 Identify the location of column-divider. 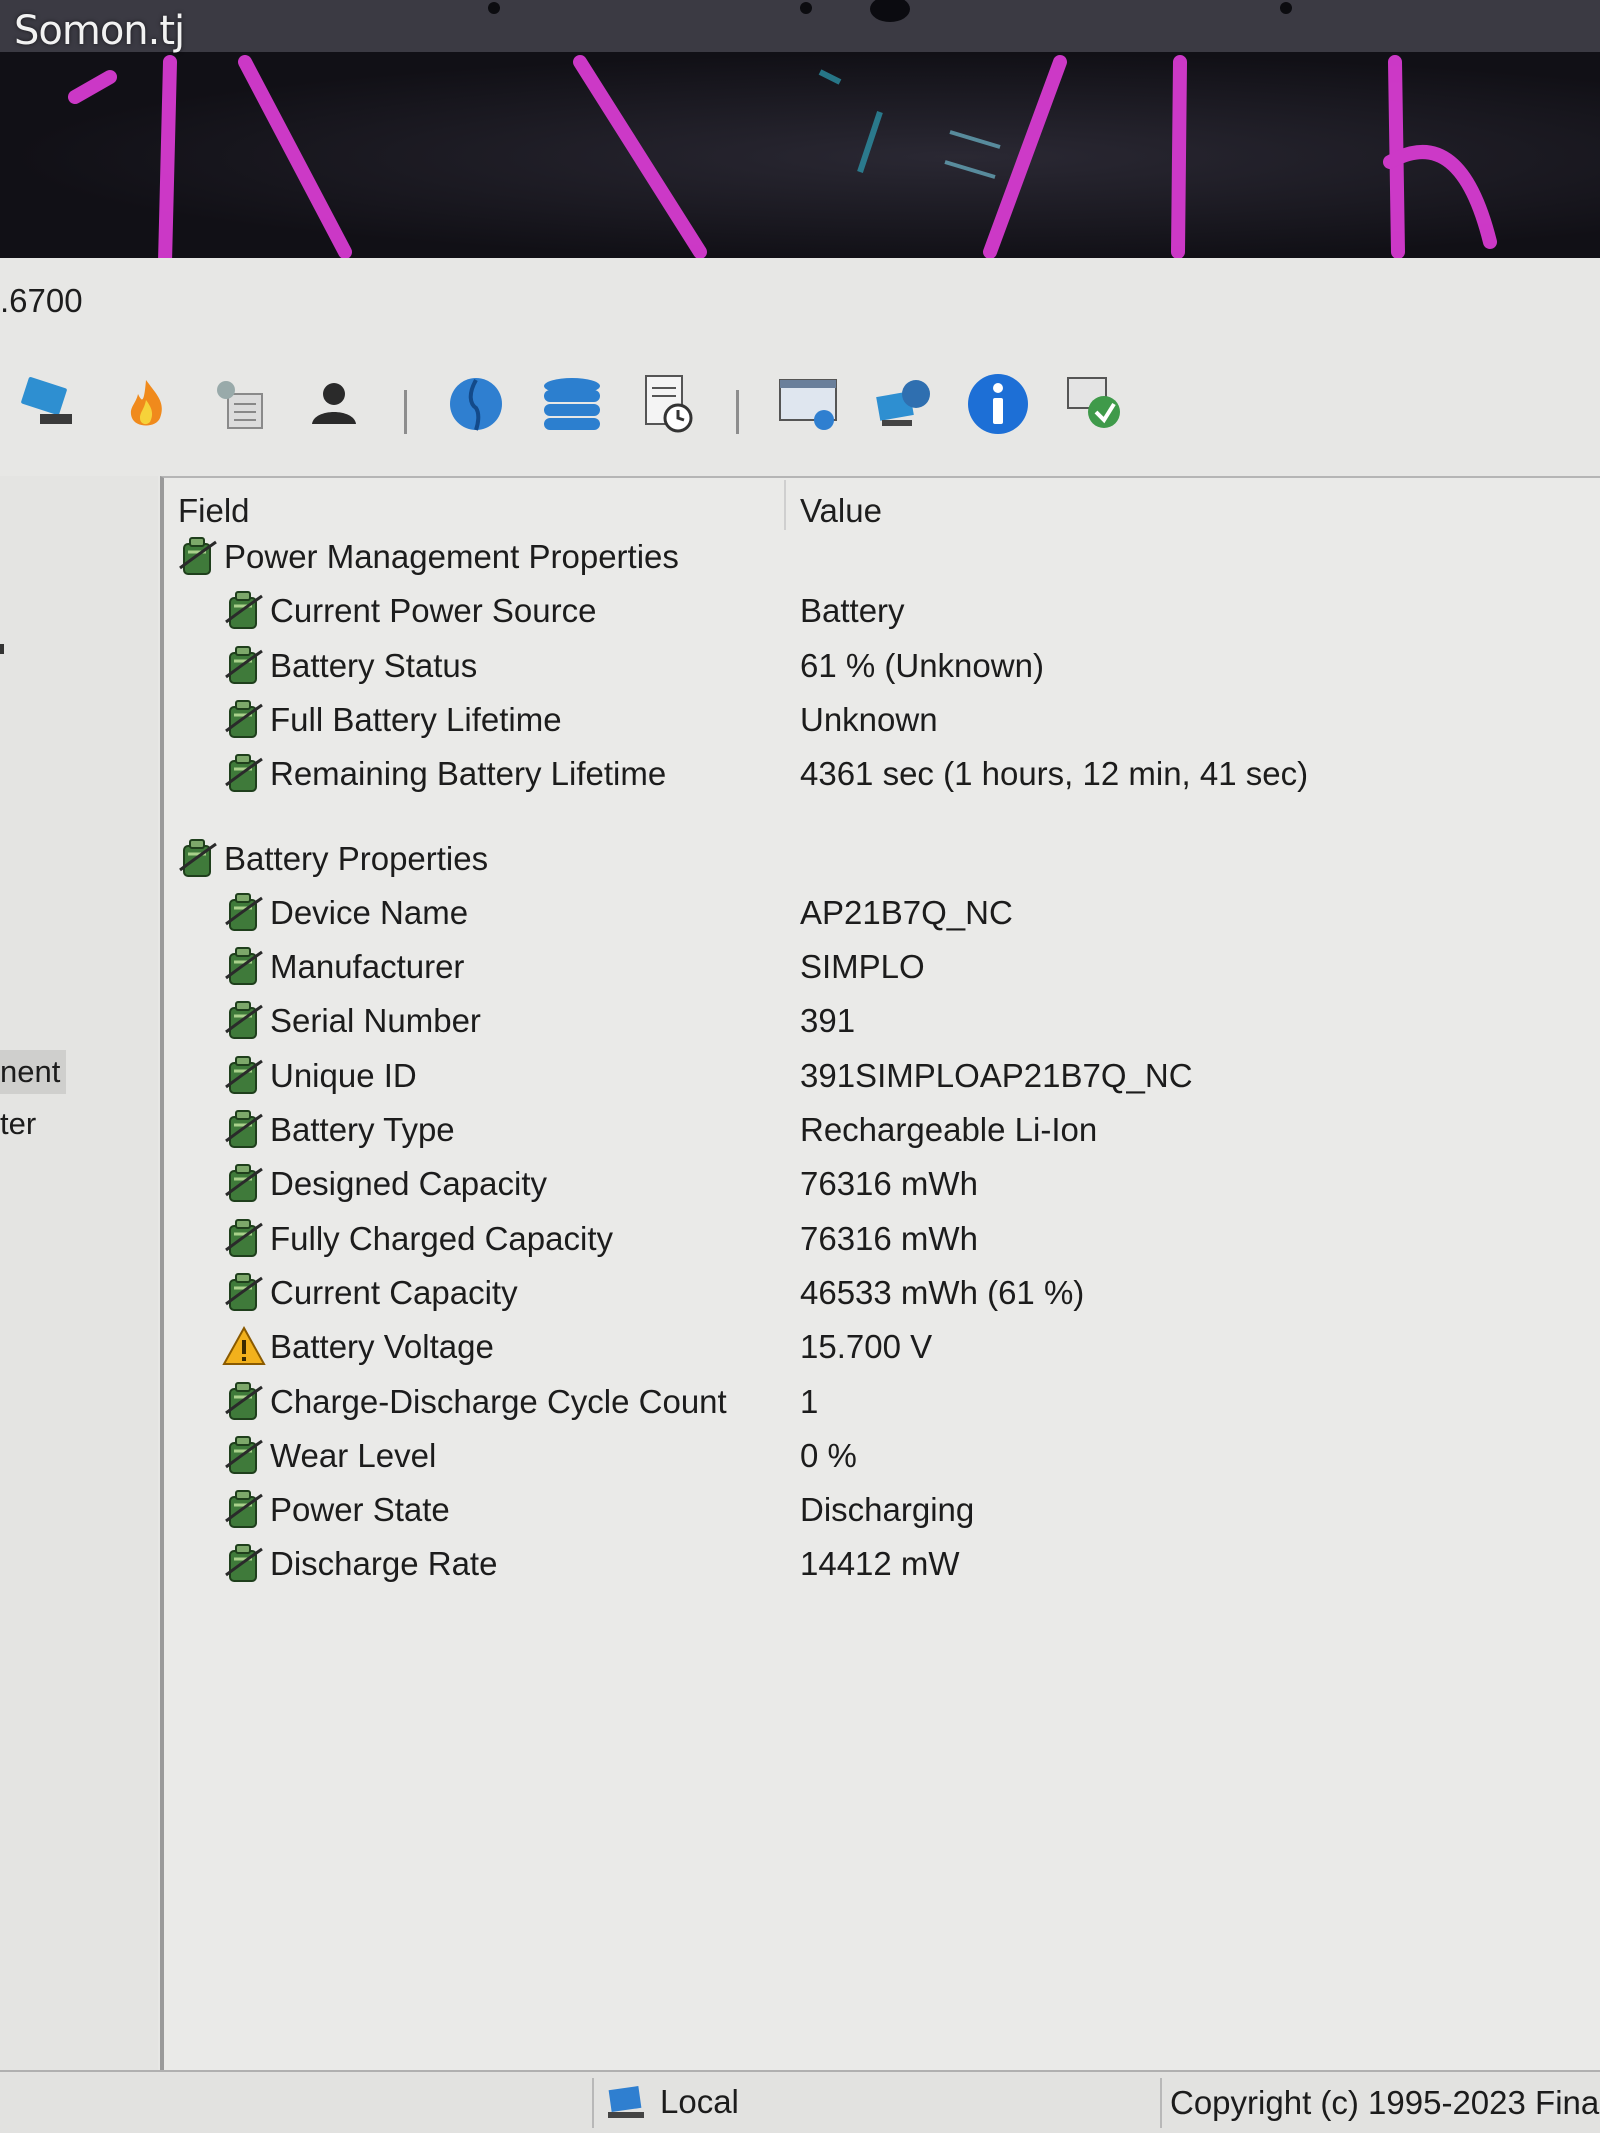
(785, 505).